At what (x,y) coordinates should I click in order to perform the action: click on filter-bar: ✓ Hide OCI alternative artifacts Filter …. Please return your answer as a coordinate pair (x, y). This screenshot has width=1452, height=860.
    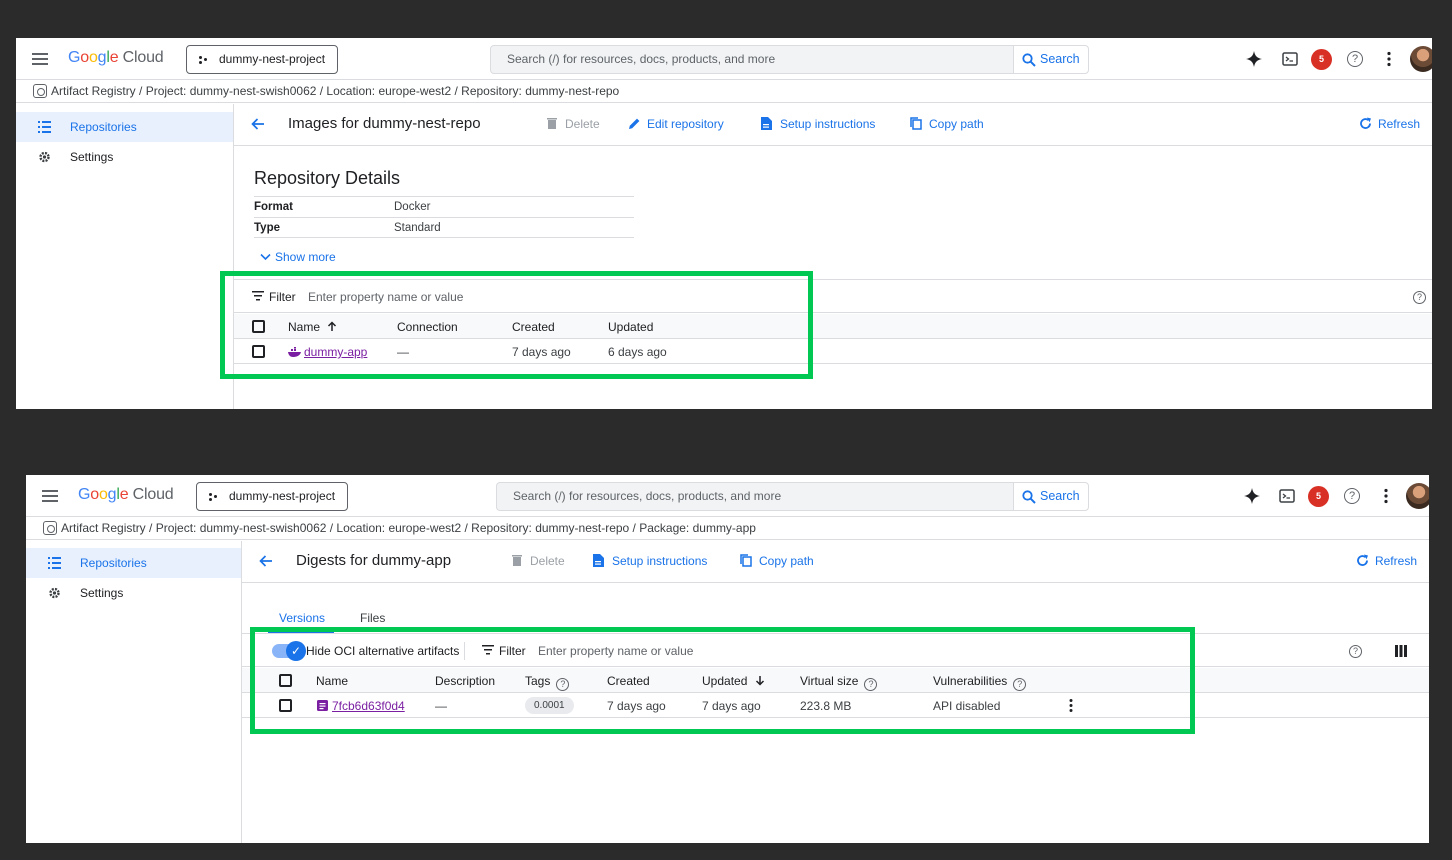
    Looking at the image, I should click on (835, 650).